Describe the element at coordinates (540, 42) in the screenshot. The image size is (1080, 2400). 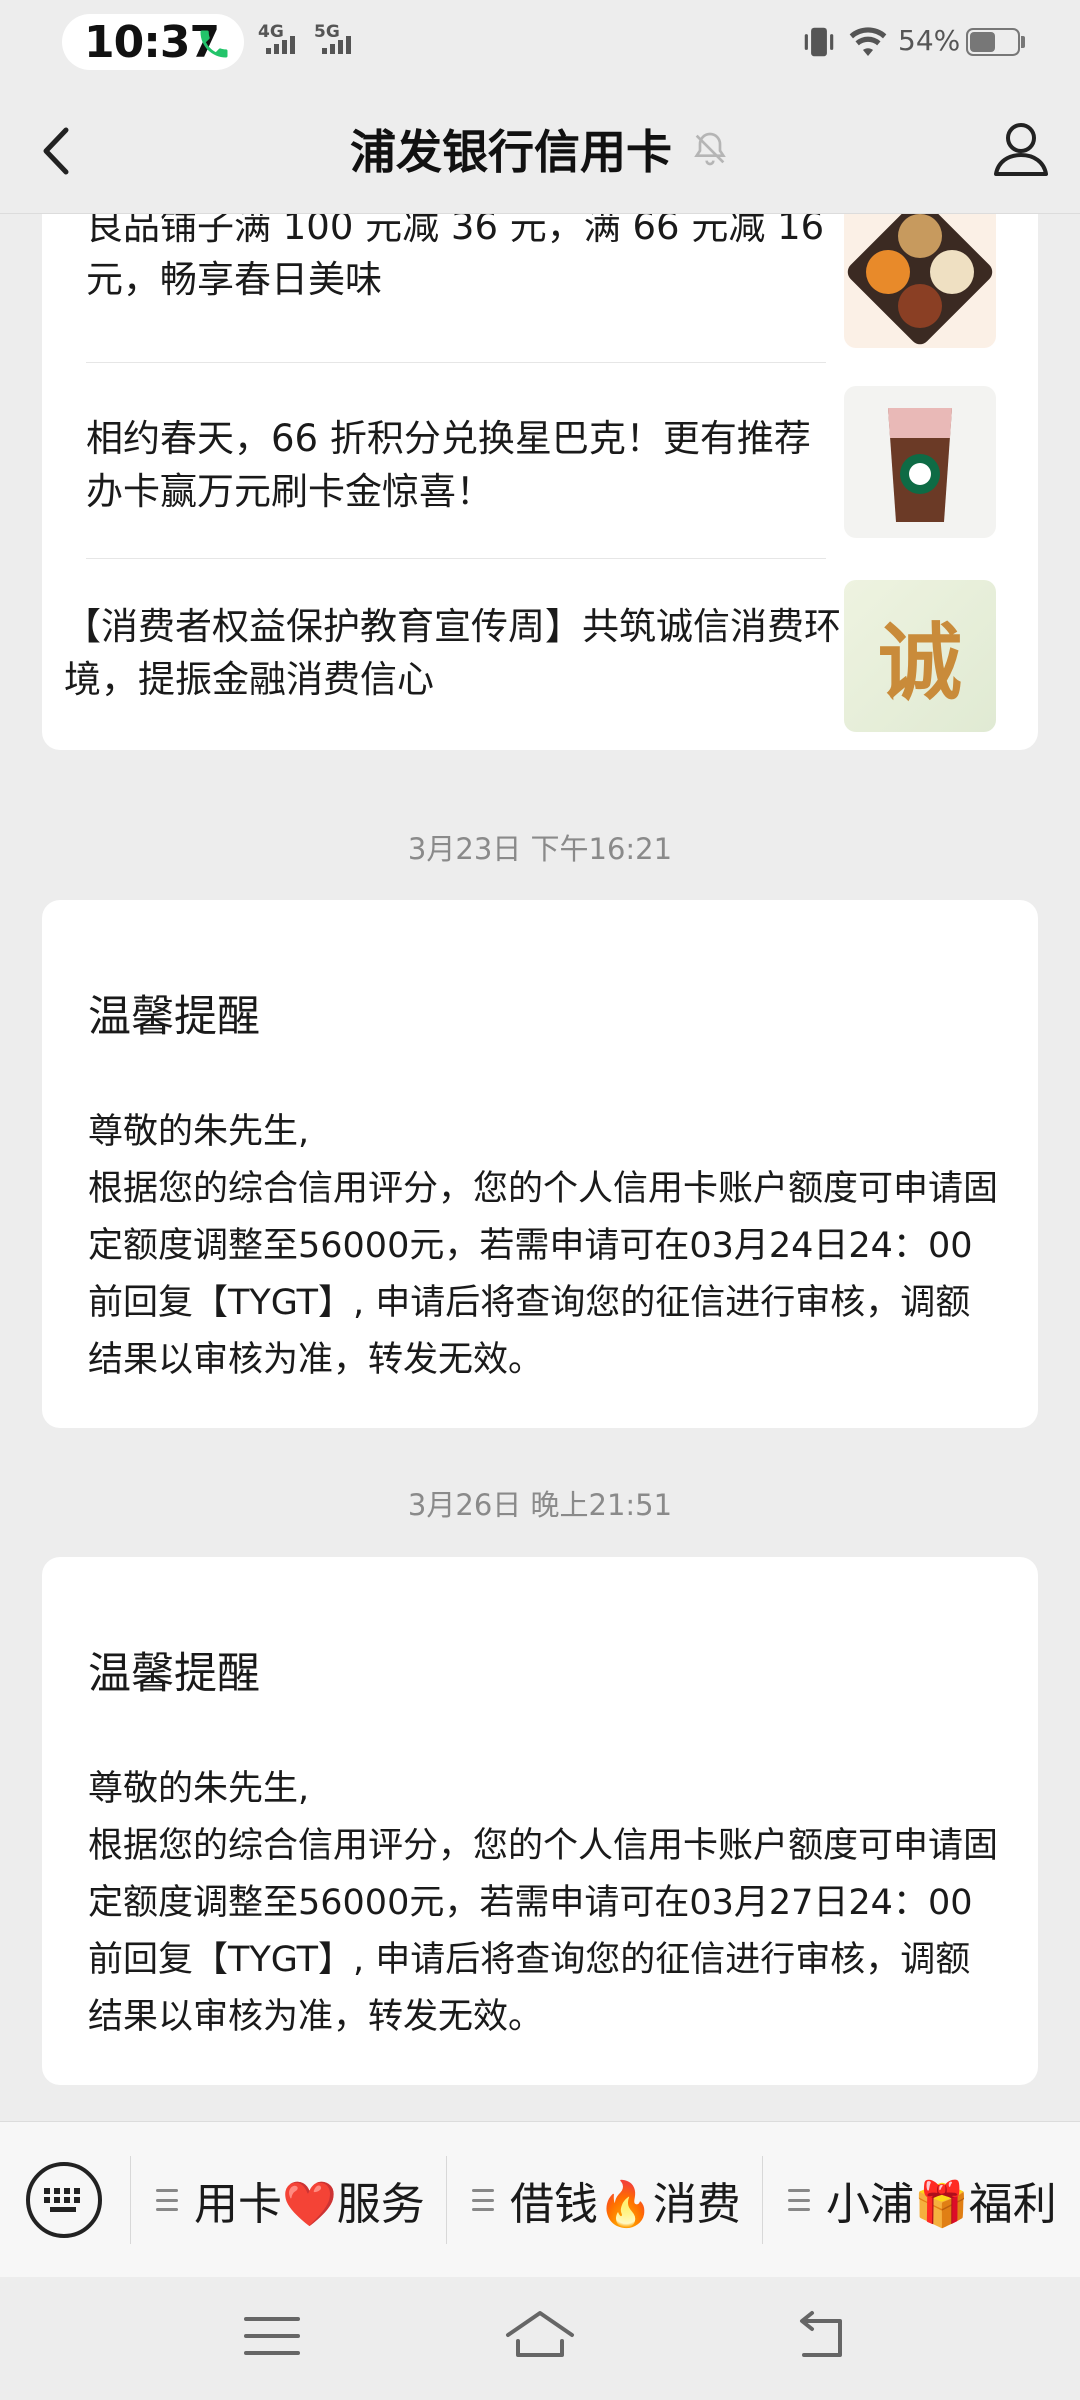
I see `status-bar: 10:37 4G 5G 54%` at that location.